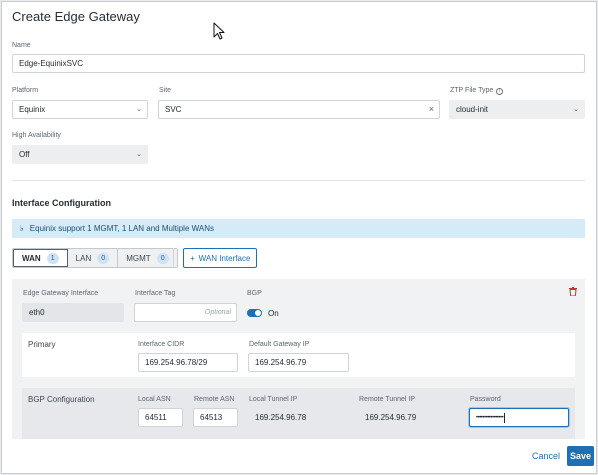 The image size is (598, 475). I want to click on tab-lan-label: LAN, so click(83, 258).